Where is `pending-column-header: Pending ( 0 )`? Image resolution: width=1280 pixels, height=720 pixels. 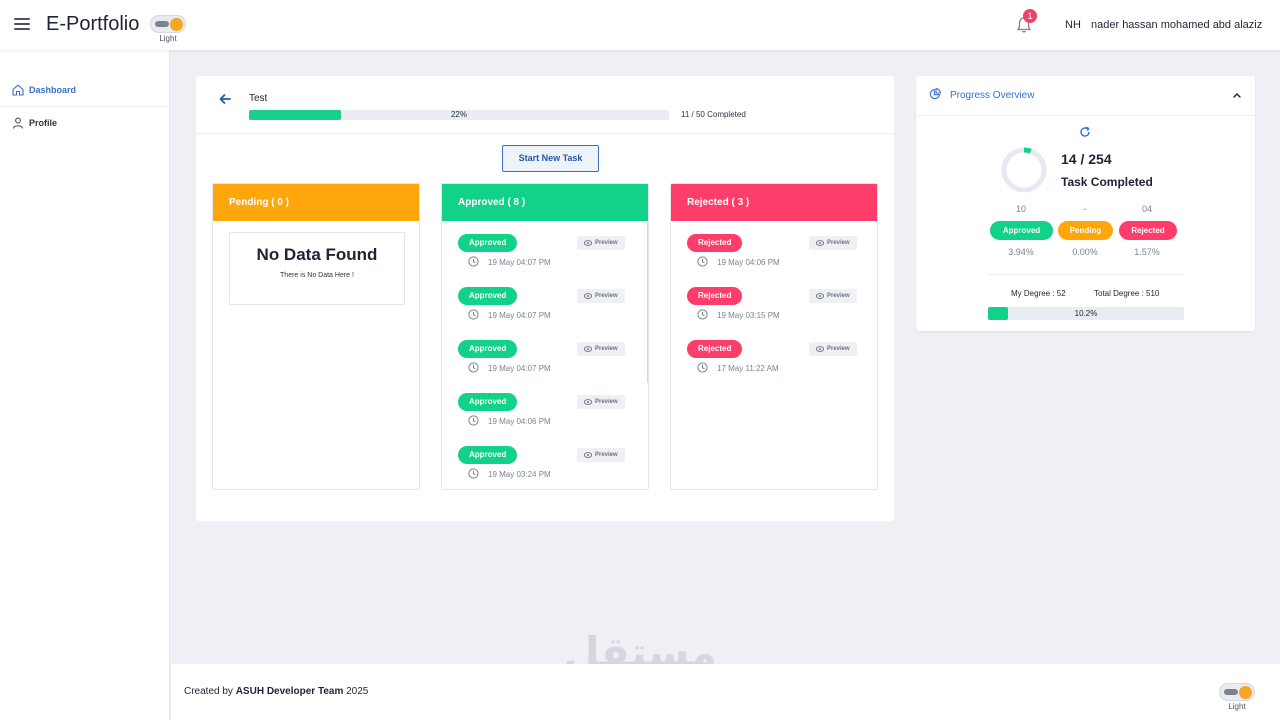
pending-column-header: Pending ( 0 ) is located at coordinates (316, 202).